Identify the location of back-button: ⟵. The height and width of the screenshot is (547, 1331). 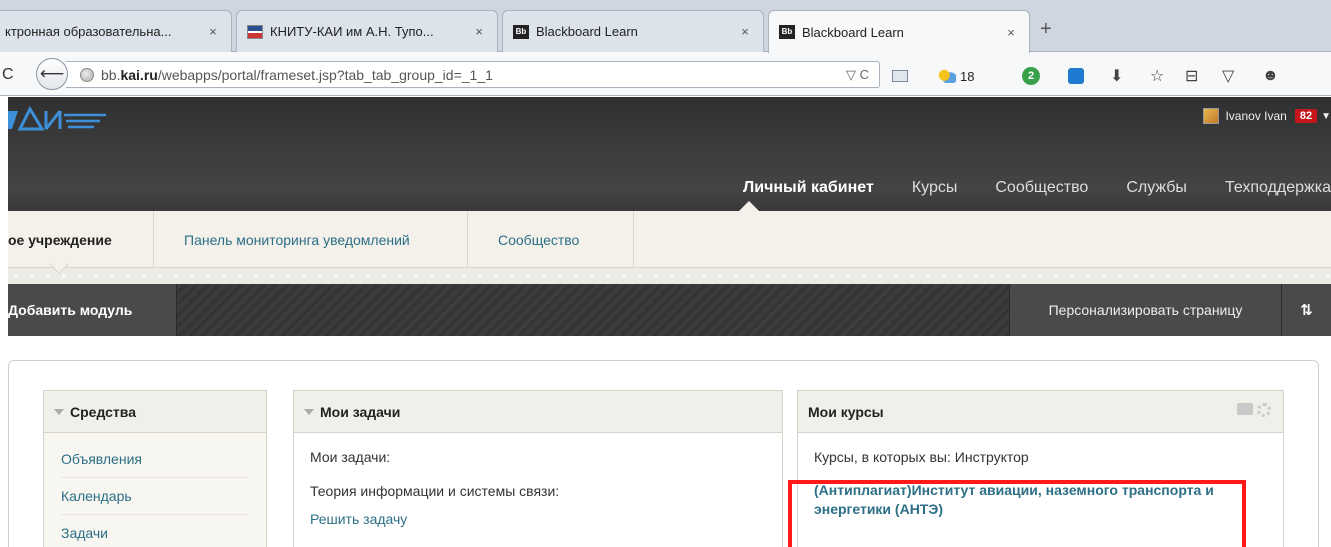
(52, 74).